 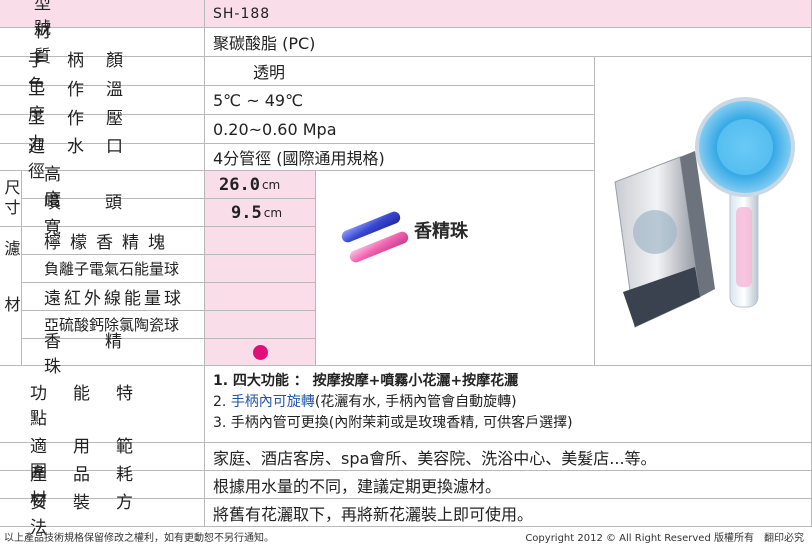 What do you see at coordinates (260, 241) in the screenshot?
I see `filter-value-lemon` at bounding box center [260, 241].